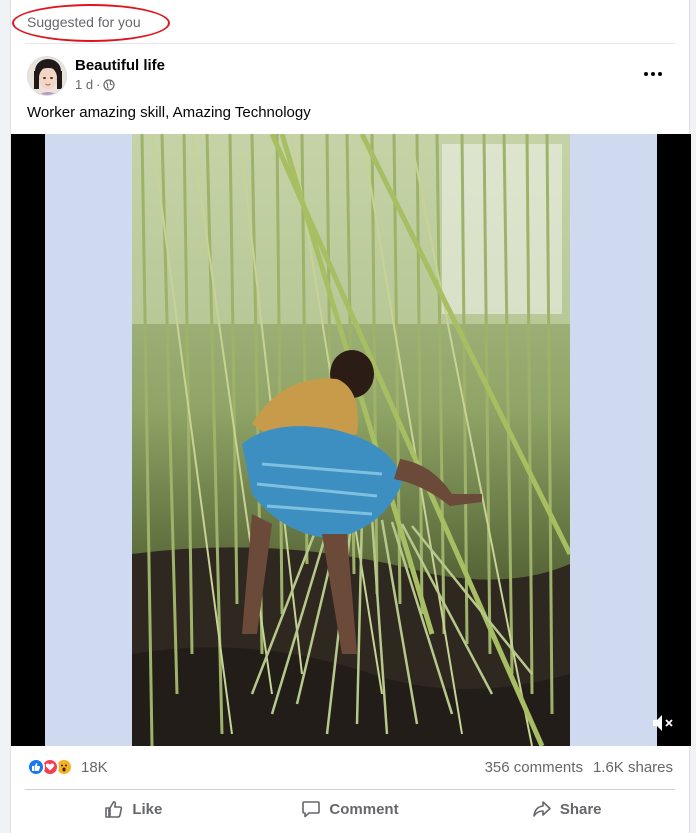 The image size is (696, 833). I want to click on post-stats: 356 comments 1.6K shares, so click(579, 767).